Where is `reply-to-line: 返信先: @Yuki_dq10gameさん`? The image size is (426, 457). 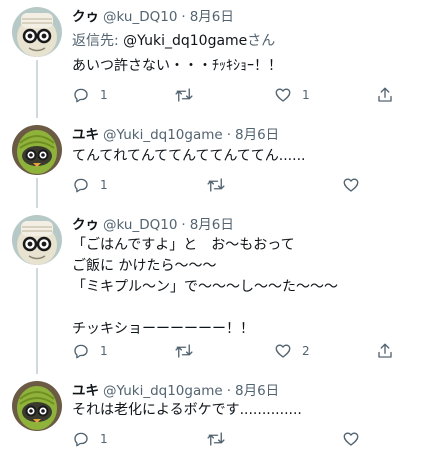 reply-to-line: 返信先: @Yuki_dq10gameさん is located at coordinates (173, 41).